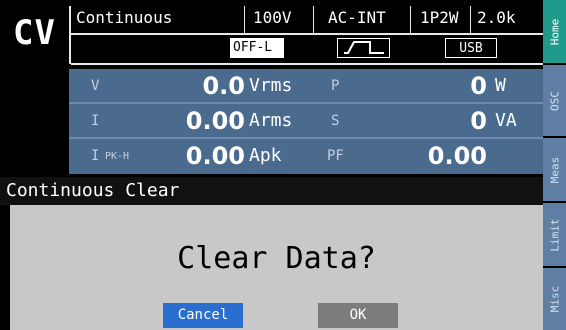 Image resolution: width=566 pixels, height=330 pixels. I want to click on dialog-title: Continuous Clear, so click(271, 191).